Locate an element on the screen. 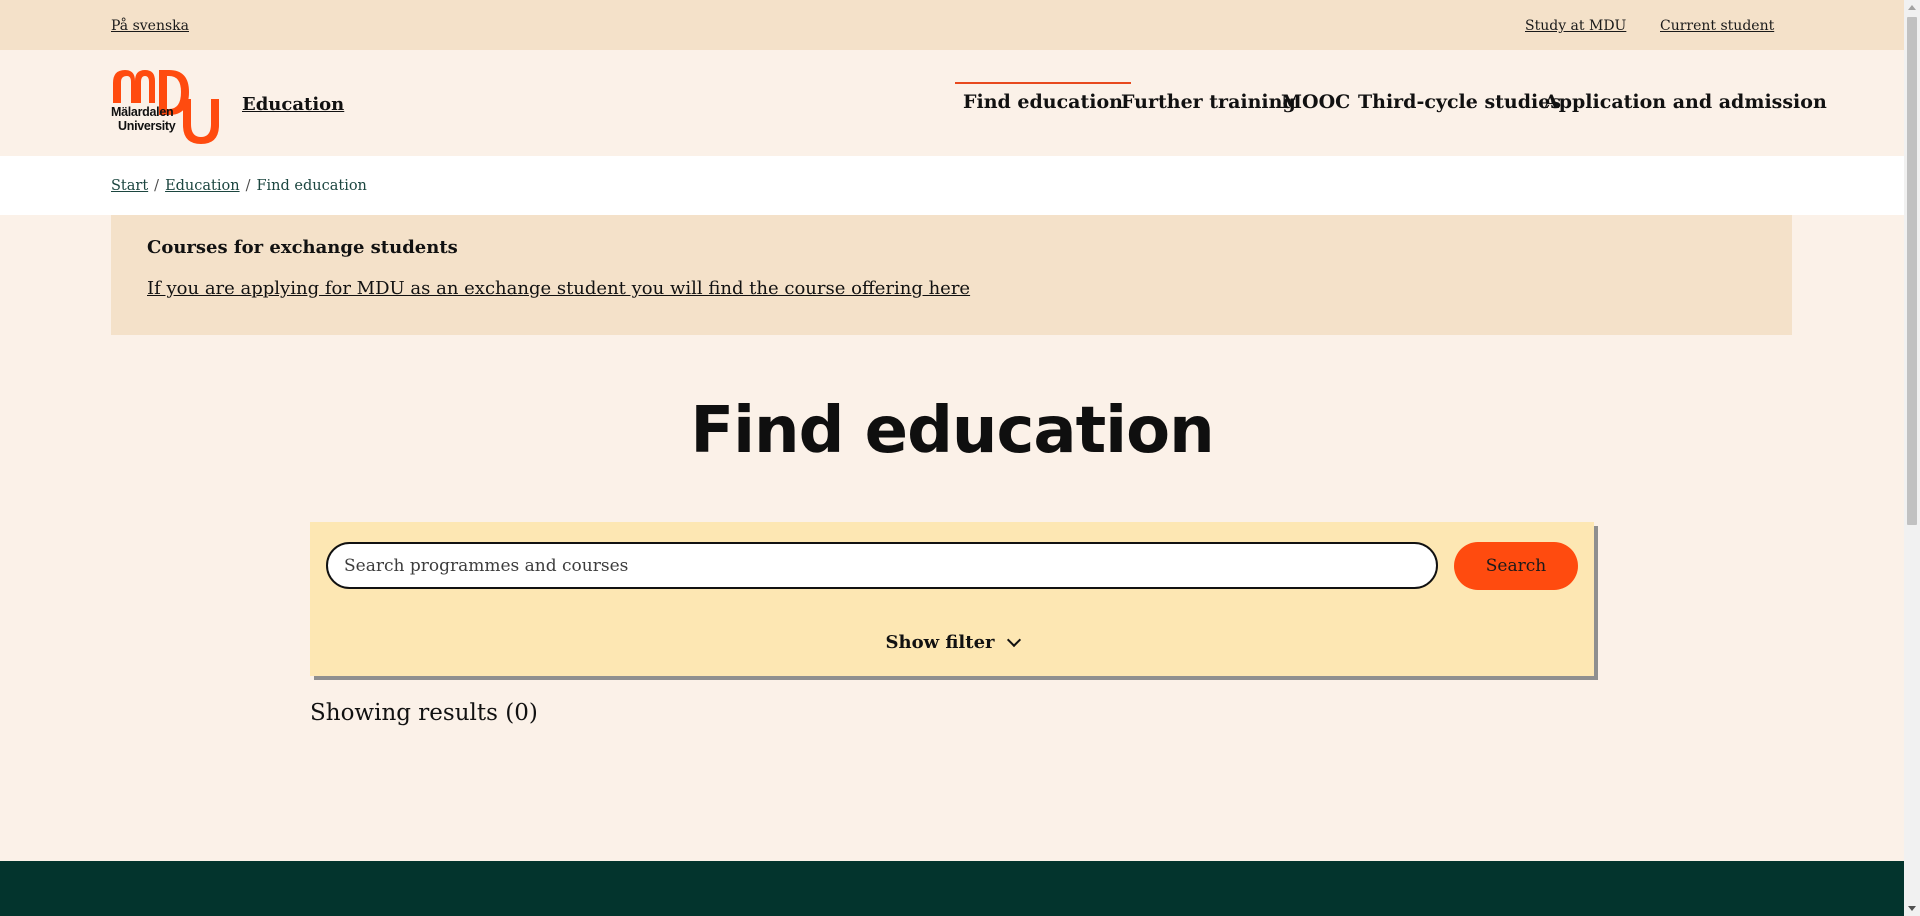 This screenshot has width=1920, height=916. nav-mooc: MOOC is located at coordinates (1315, 102).